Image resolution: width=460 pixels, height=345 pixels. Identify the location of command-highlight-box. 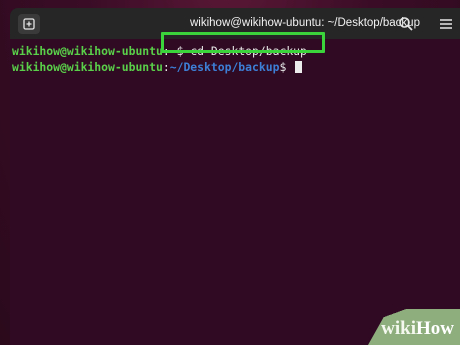
(243, 42).